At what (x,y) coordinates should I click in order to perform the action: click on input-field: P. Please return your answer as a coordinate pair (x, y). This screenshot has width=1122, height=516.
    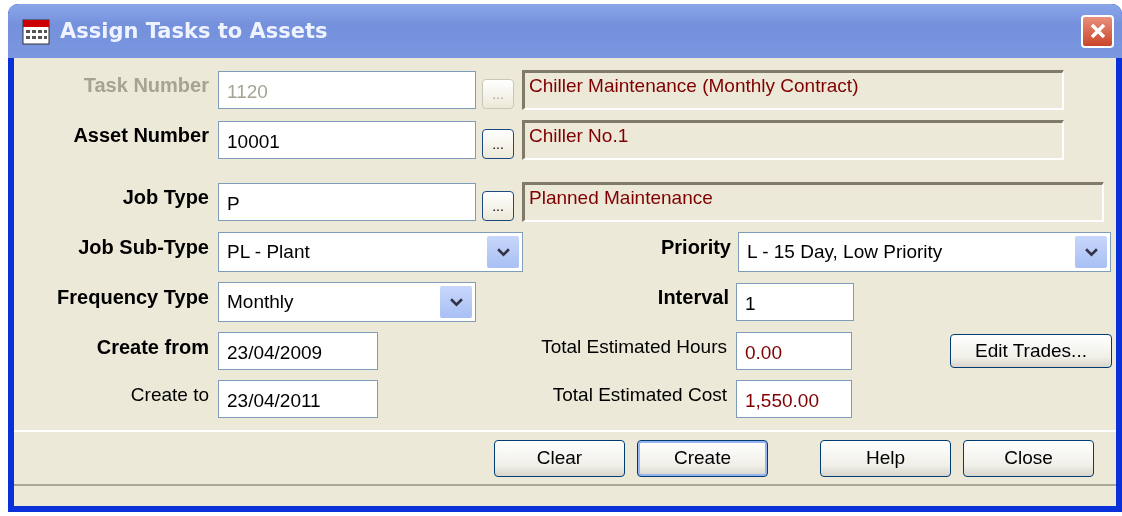
    Looking at the image, I should click on (347, 202).